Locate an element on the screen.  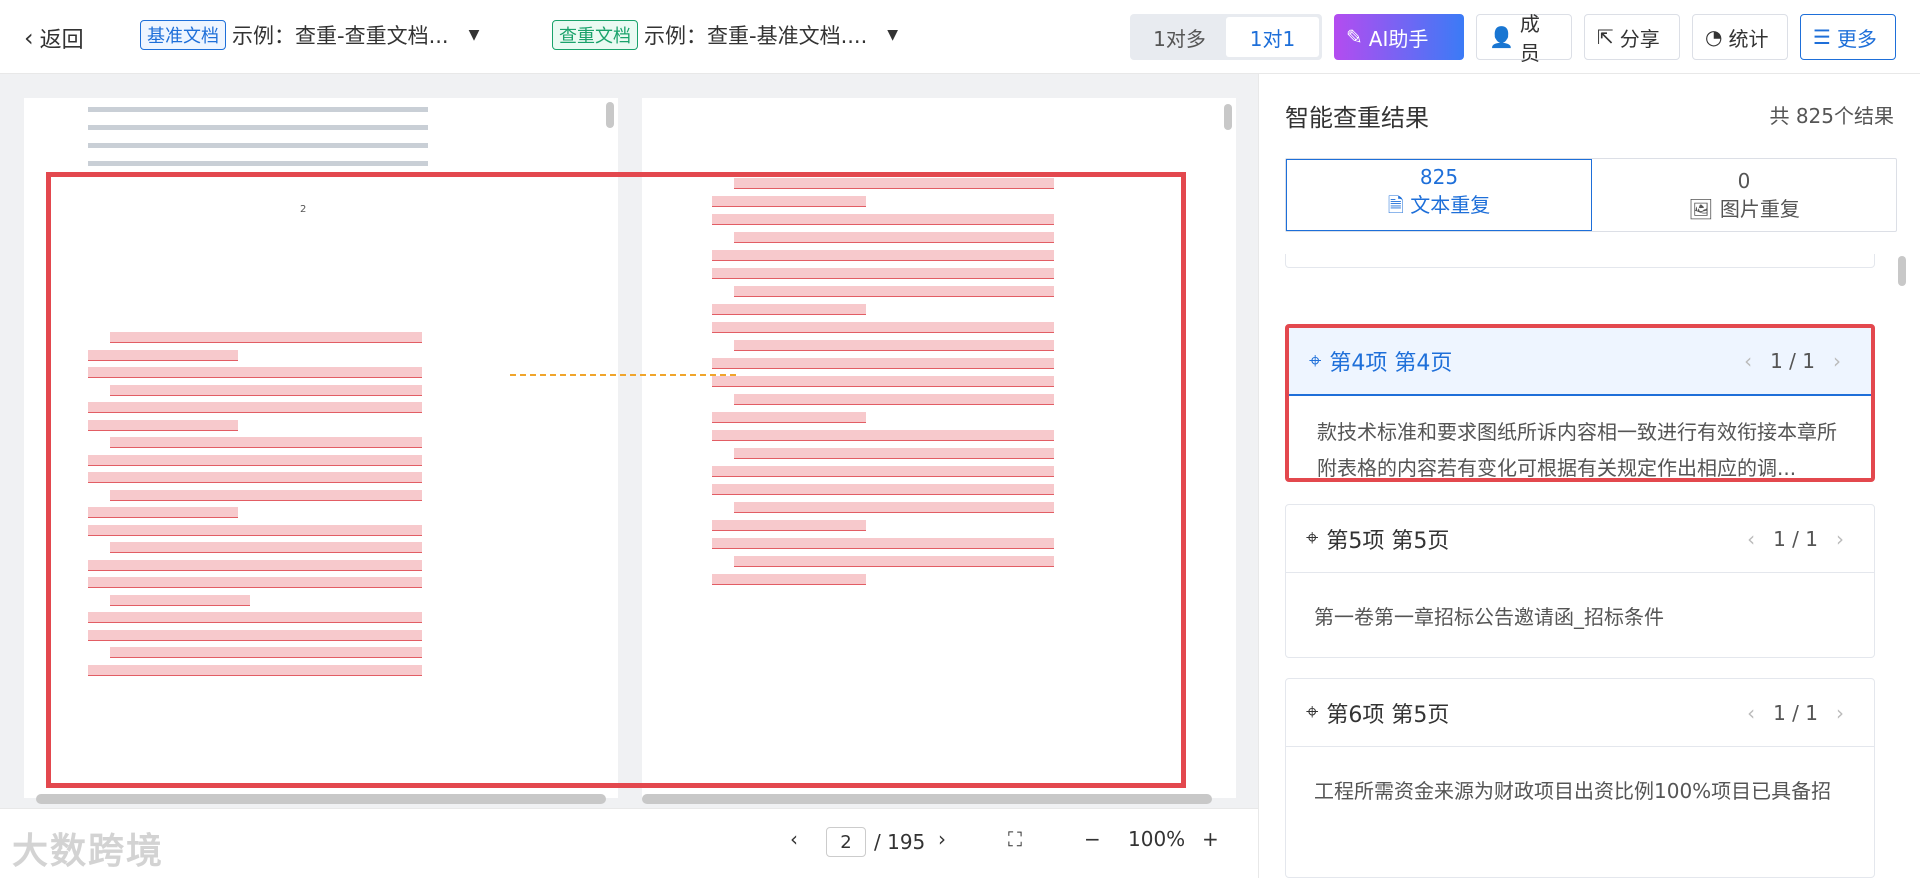
next-page-button: › is located at coordinates (942, 839).